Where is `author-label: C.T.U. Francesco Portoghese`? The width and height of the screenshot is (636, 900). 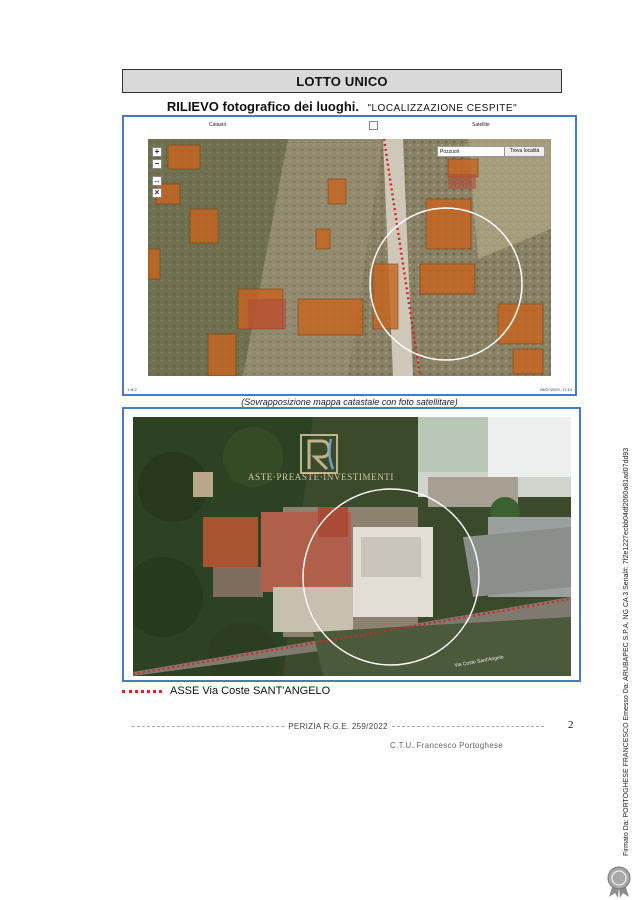
author-label: C.T.U. Francesco Portoghese is located at coordinates (447, 745).